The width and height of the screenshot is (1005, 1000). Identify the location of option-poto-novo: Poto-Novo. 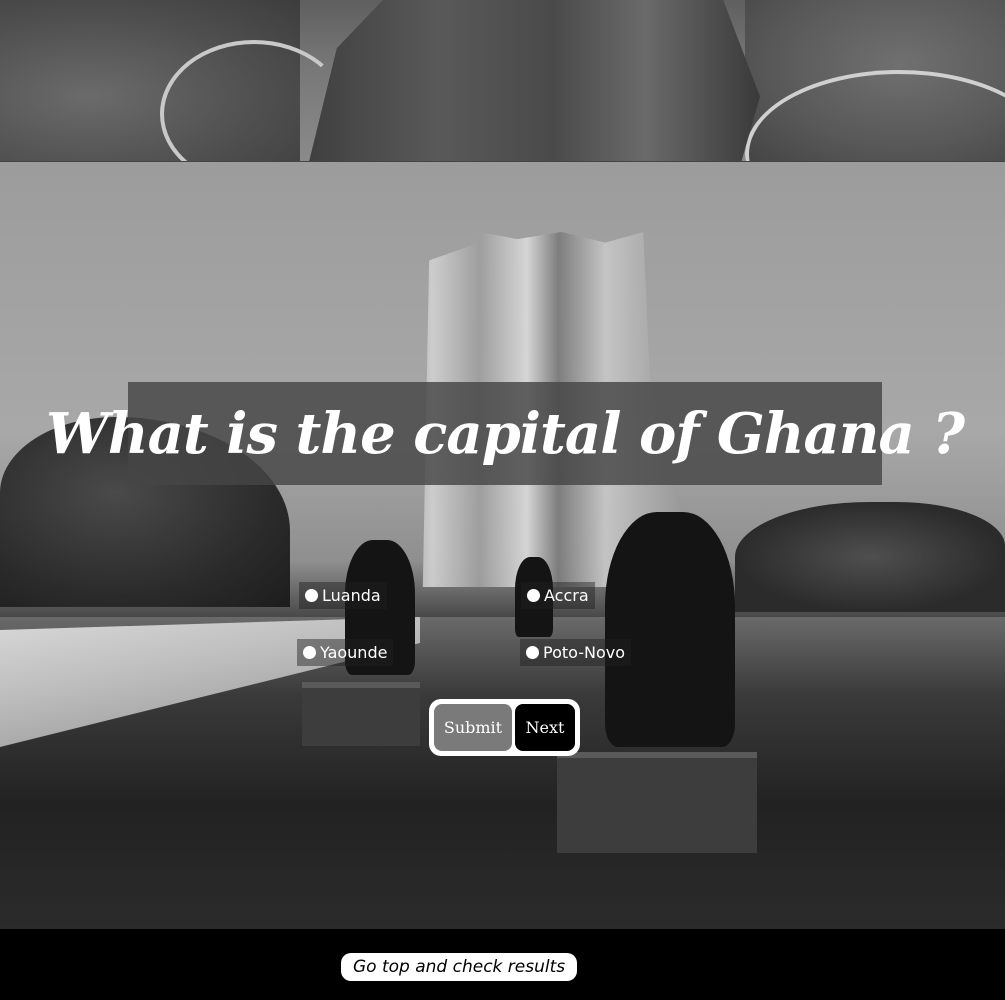
(576, 652).